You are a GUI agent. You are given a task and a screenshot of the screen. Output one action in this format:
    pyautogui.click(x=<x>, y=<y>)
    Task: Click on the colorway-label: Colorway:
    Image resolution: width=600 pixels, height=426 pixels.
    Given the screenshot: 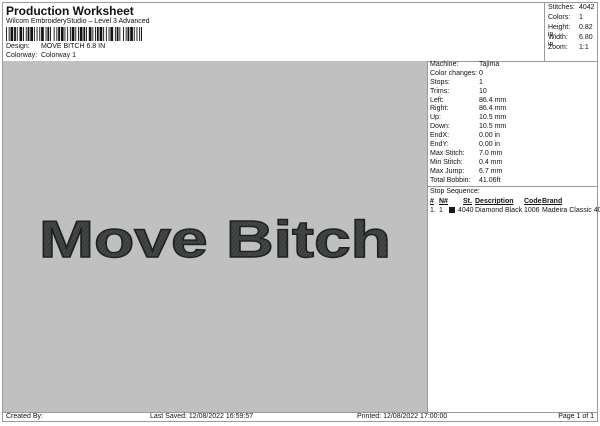 What is the action you would take?
    pyautogui.click(x=22, y=55)
    